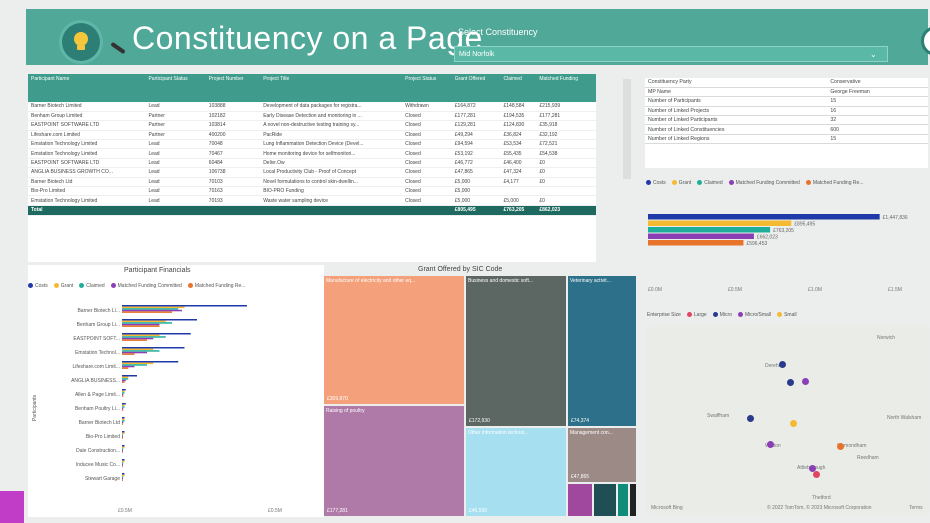 The width and height of the screenshot is (930, 523). Describe the element at coordinates (916, 508) in the screenshot. I see `map-terms-link: Terms` at that location.